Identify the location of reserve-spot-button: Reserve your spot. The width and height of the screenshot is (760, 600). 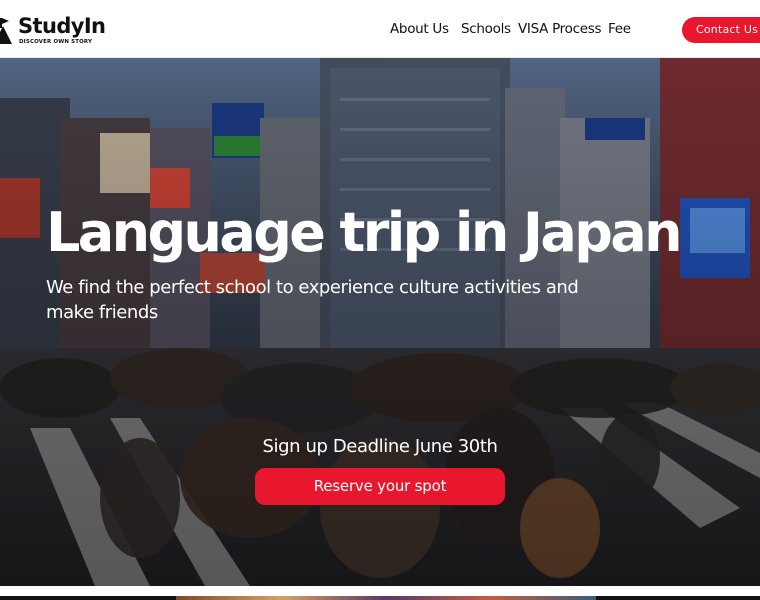
(380, 486).